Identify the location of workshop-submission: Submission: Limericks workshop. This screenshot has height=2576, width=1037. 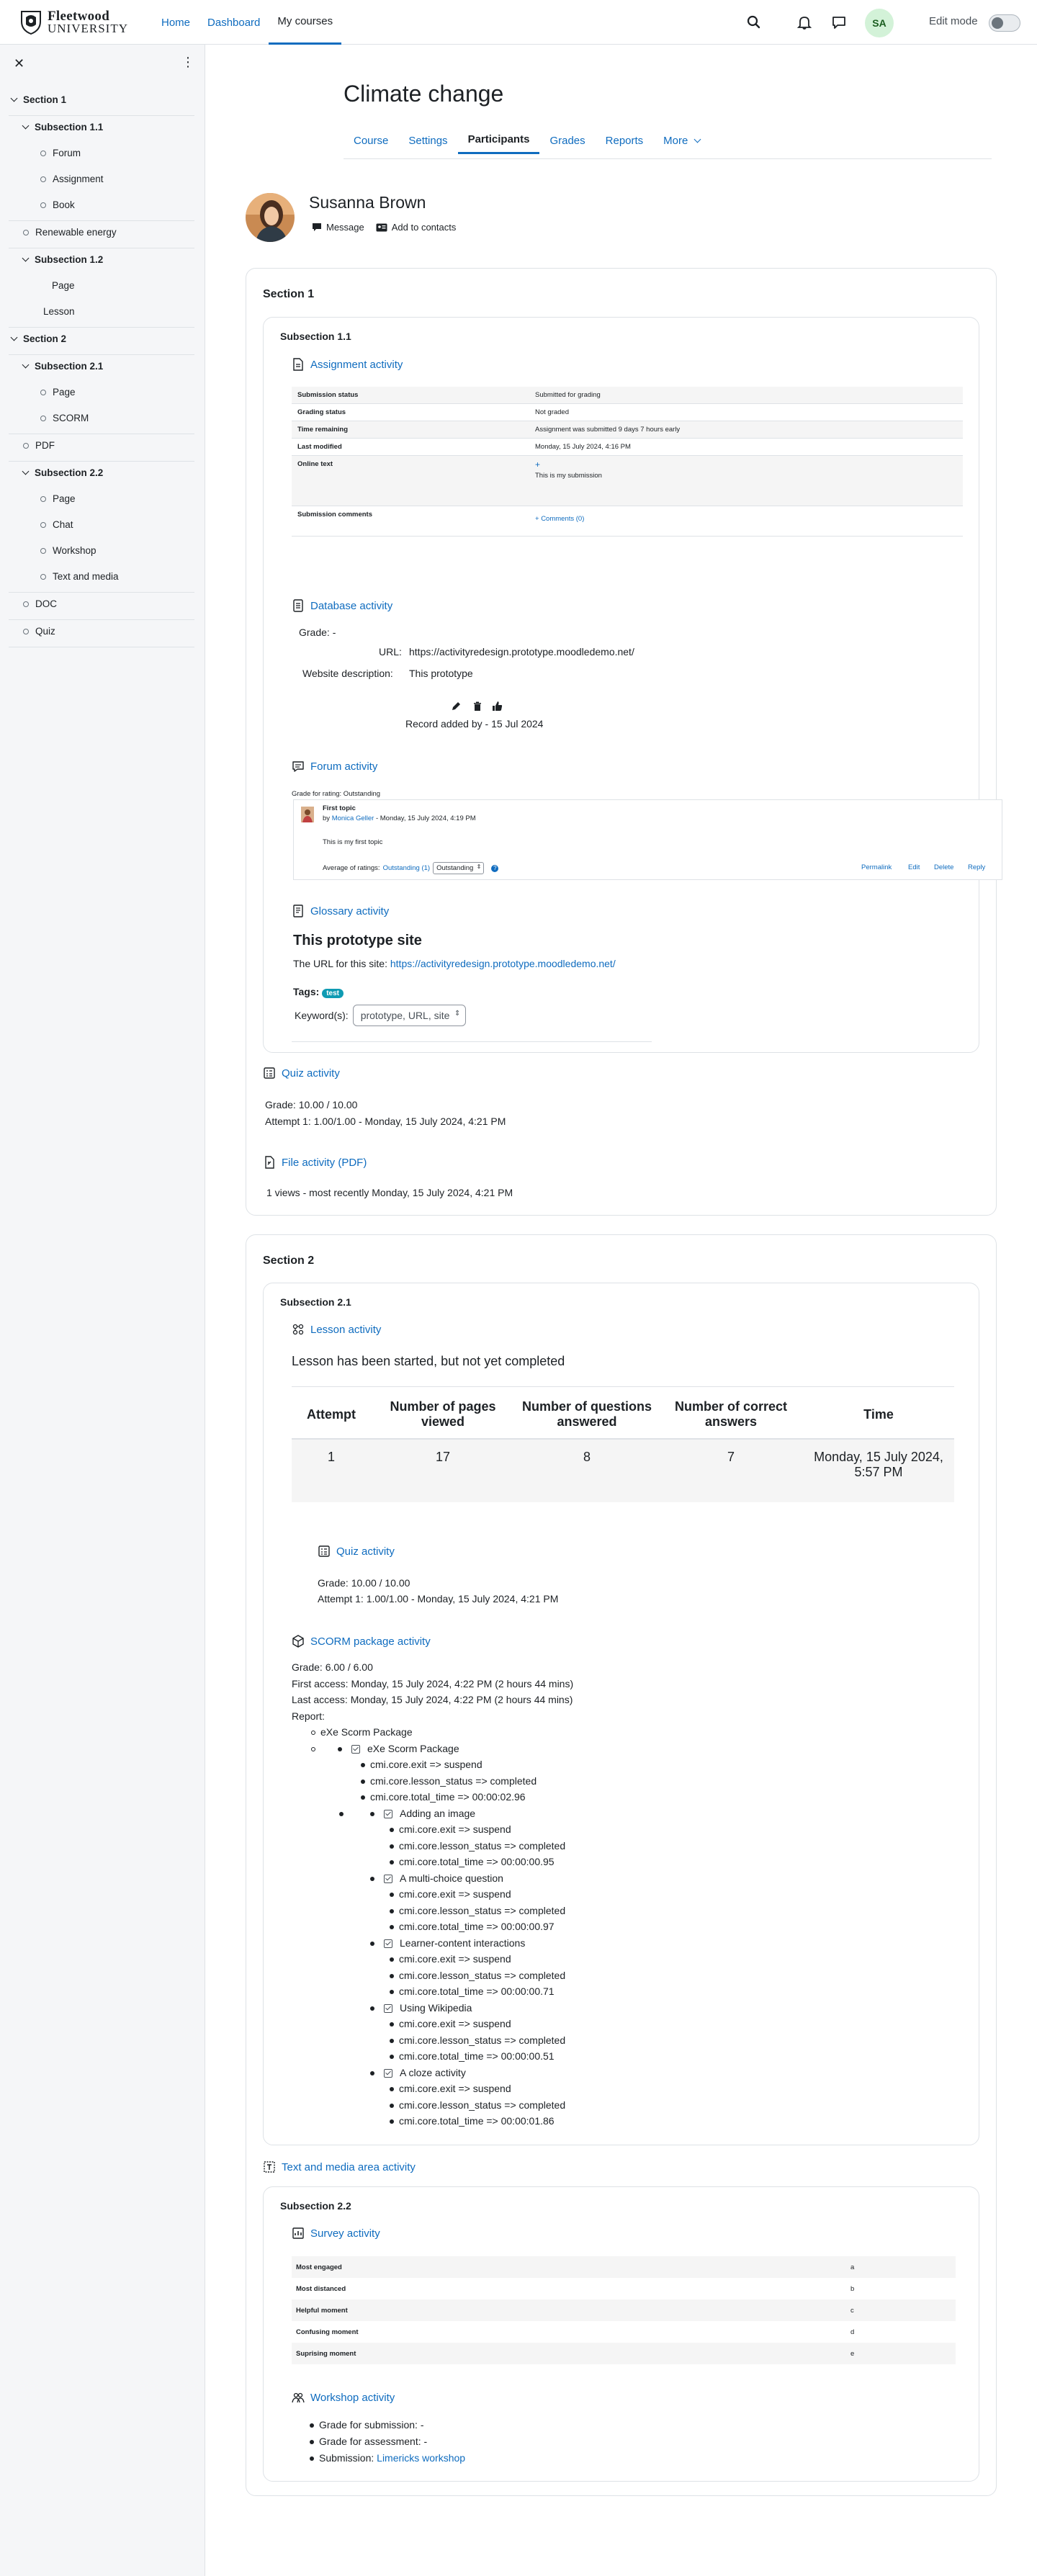
(388, 2458).